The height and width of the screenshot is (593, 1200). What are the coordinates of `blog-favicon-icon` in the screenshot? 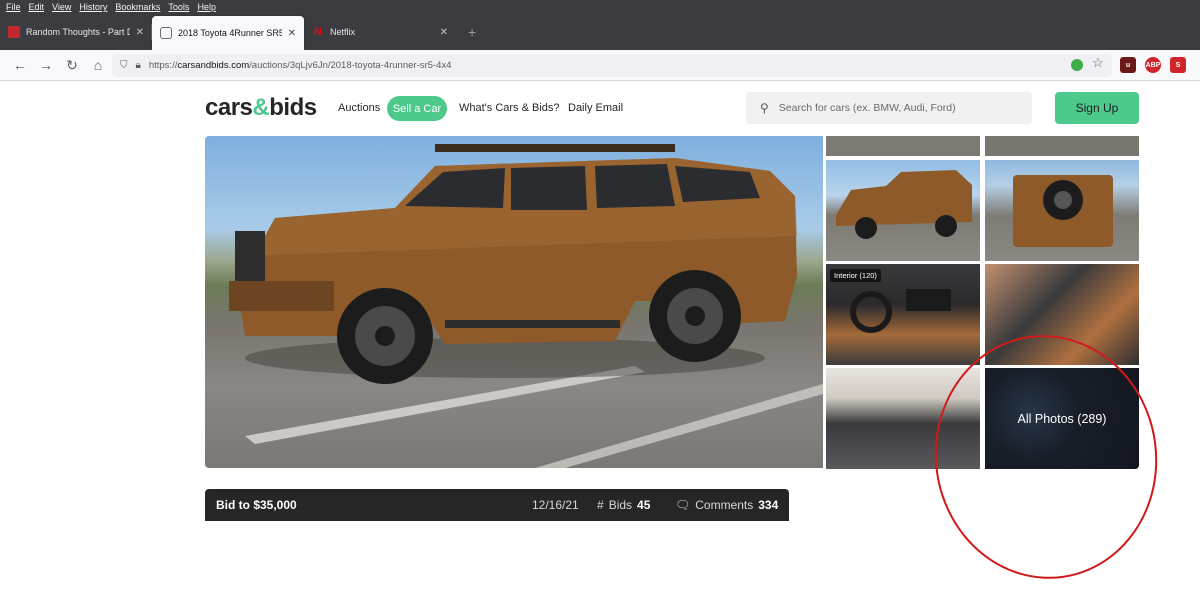 It's located at (14, 32).